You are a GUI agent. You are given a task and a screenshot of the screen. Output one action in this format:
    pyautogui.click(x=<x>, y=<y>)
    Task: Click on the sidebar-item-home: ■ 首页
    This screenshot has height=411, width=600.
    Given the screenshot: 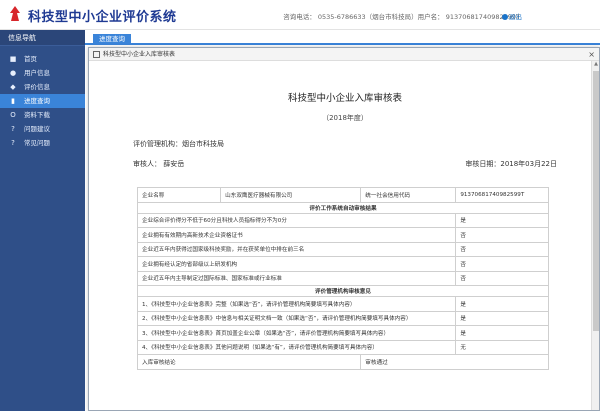 What is the action you would take?
    pyautogui.click(x=42, y=59)
    